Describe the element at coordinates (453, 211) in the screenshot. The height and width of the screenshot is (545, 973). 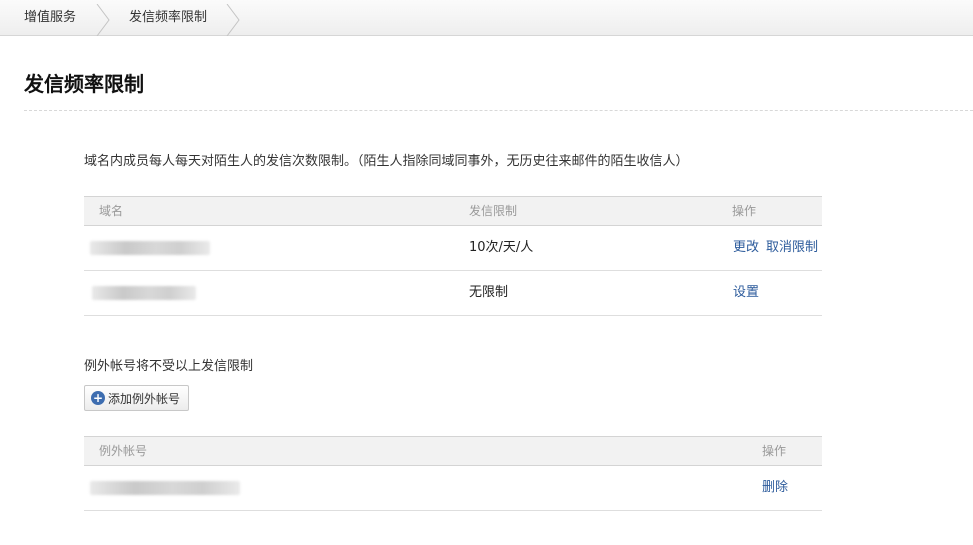
I see `table-header: 域名 发信限制 操作` at that location.